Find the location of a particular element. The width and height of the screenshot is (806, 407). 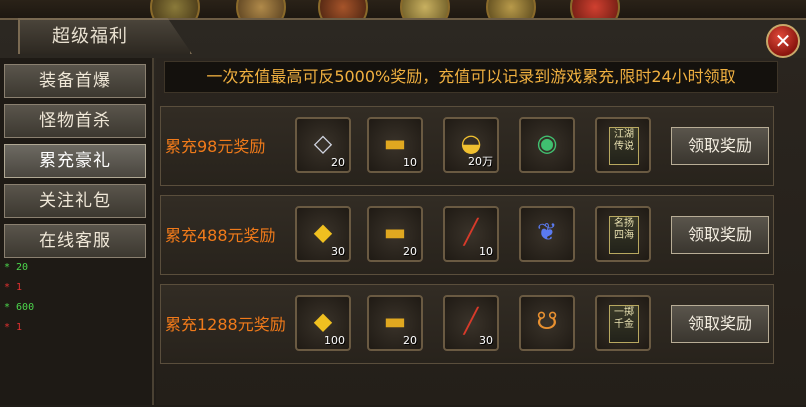

reward-slot: ▬ 10 is located at coordinates (395, 145).